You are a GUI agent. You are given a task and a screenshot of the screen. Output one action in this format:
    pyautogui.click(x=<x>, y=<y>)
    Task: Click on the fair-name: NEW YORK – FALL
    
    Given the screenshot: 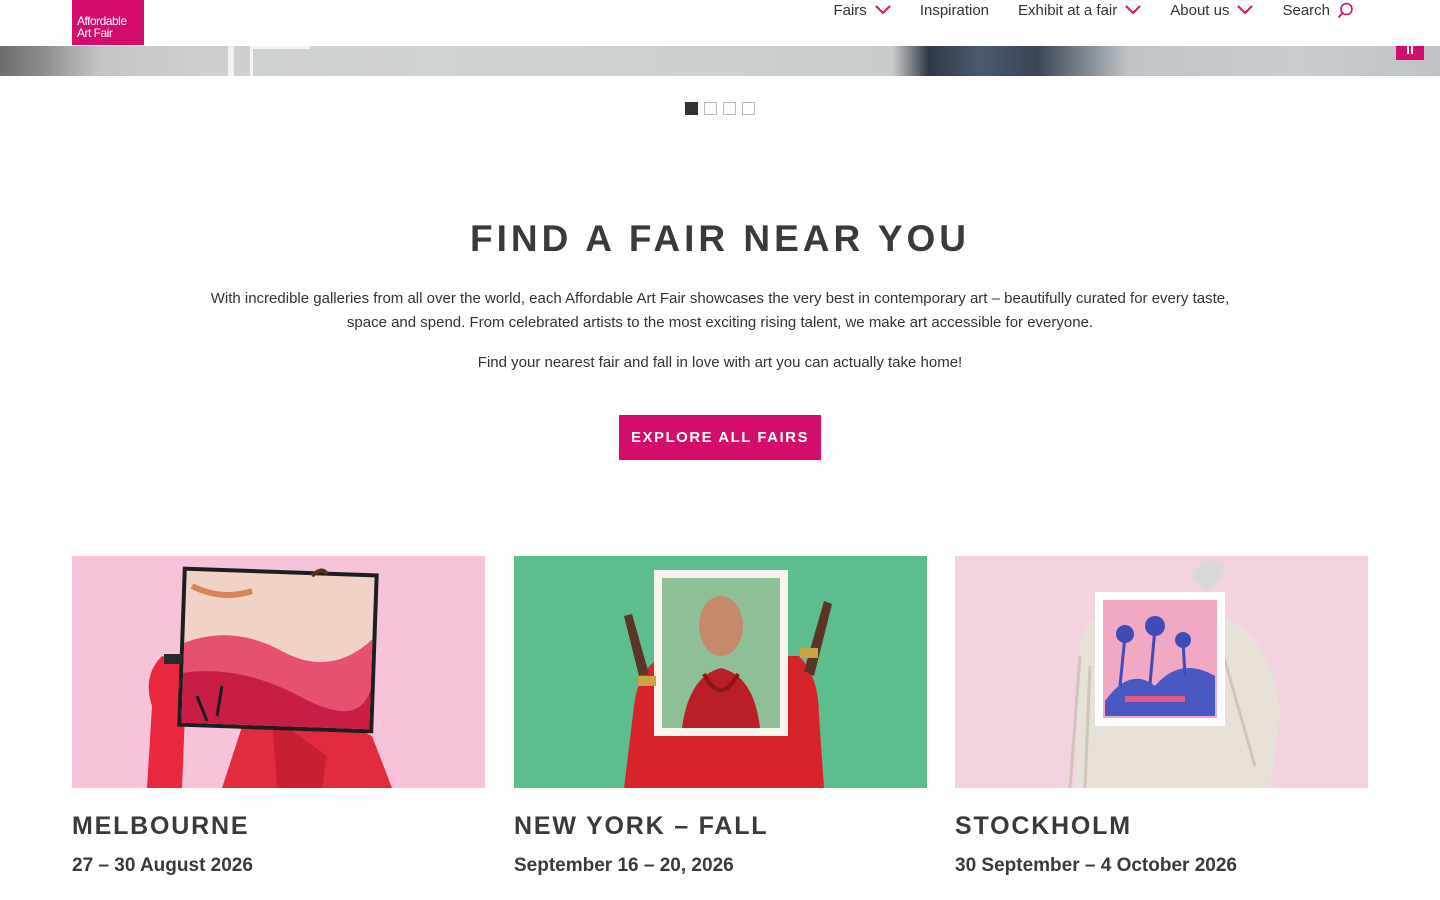 What is the action you would take?
    pyautogui.click(x=641, y=826)
    